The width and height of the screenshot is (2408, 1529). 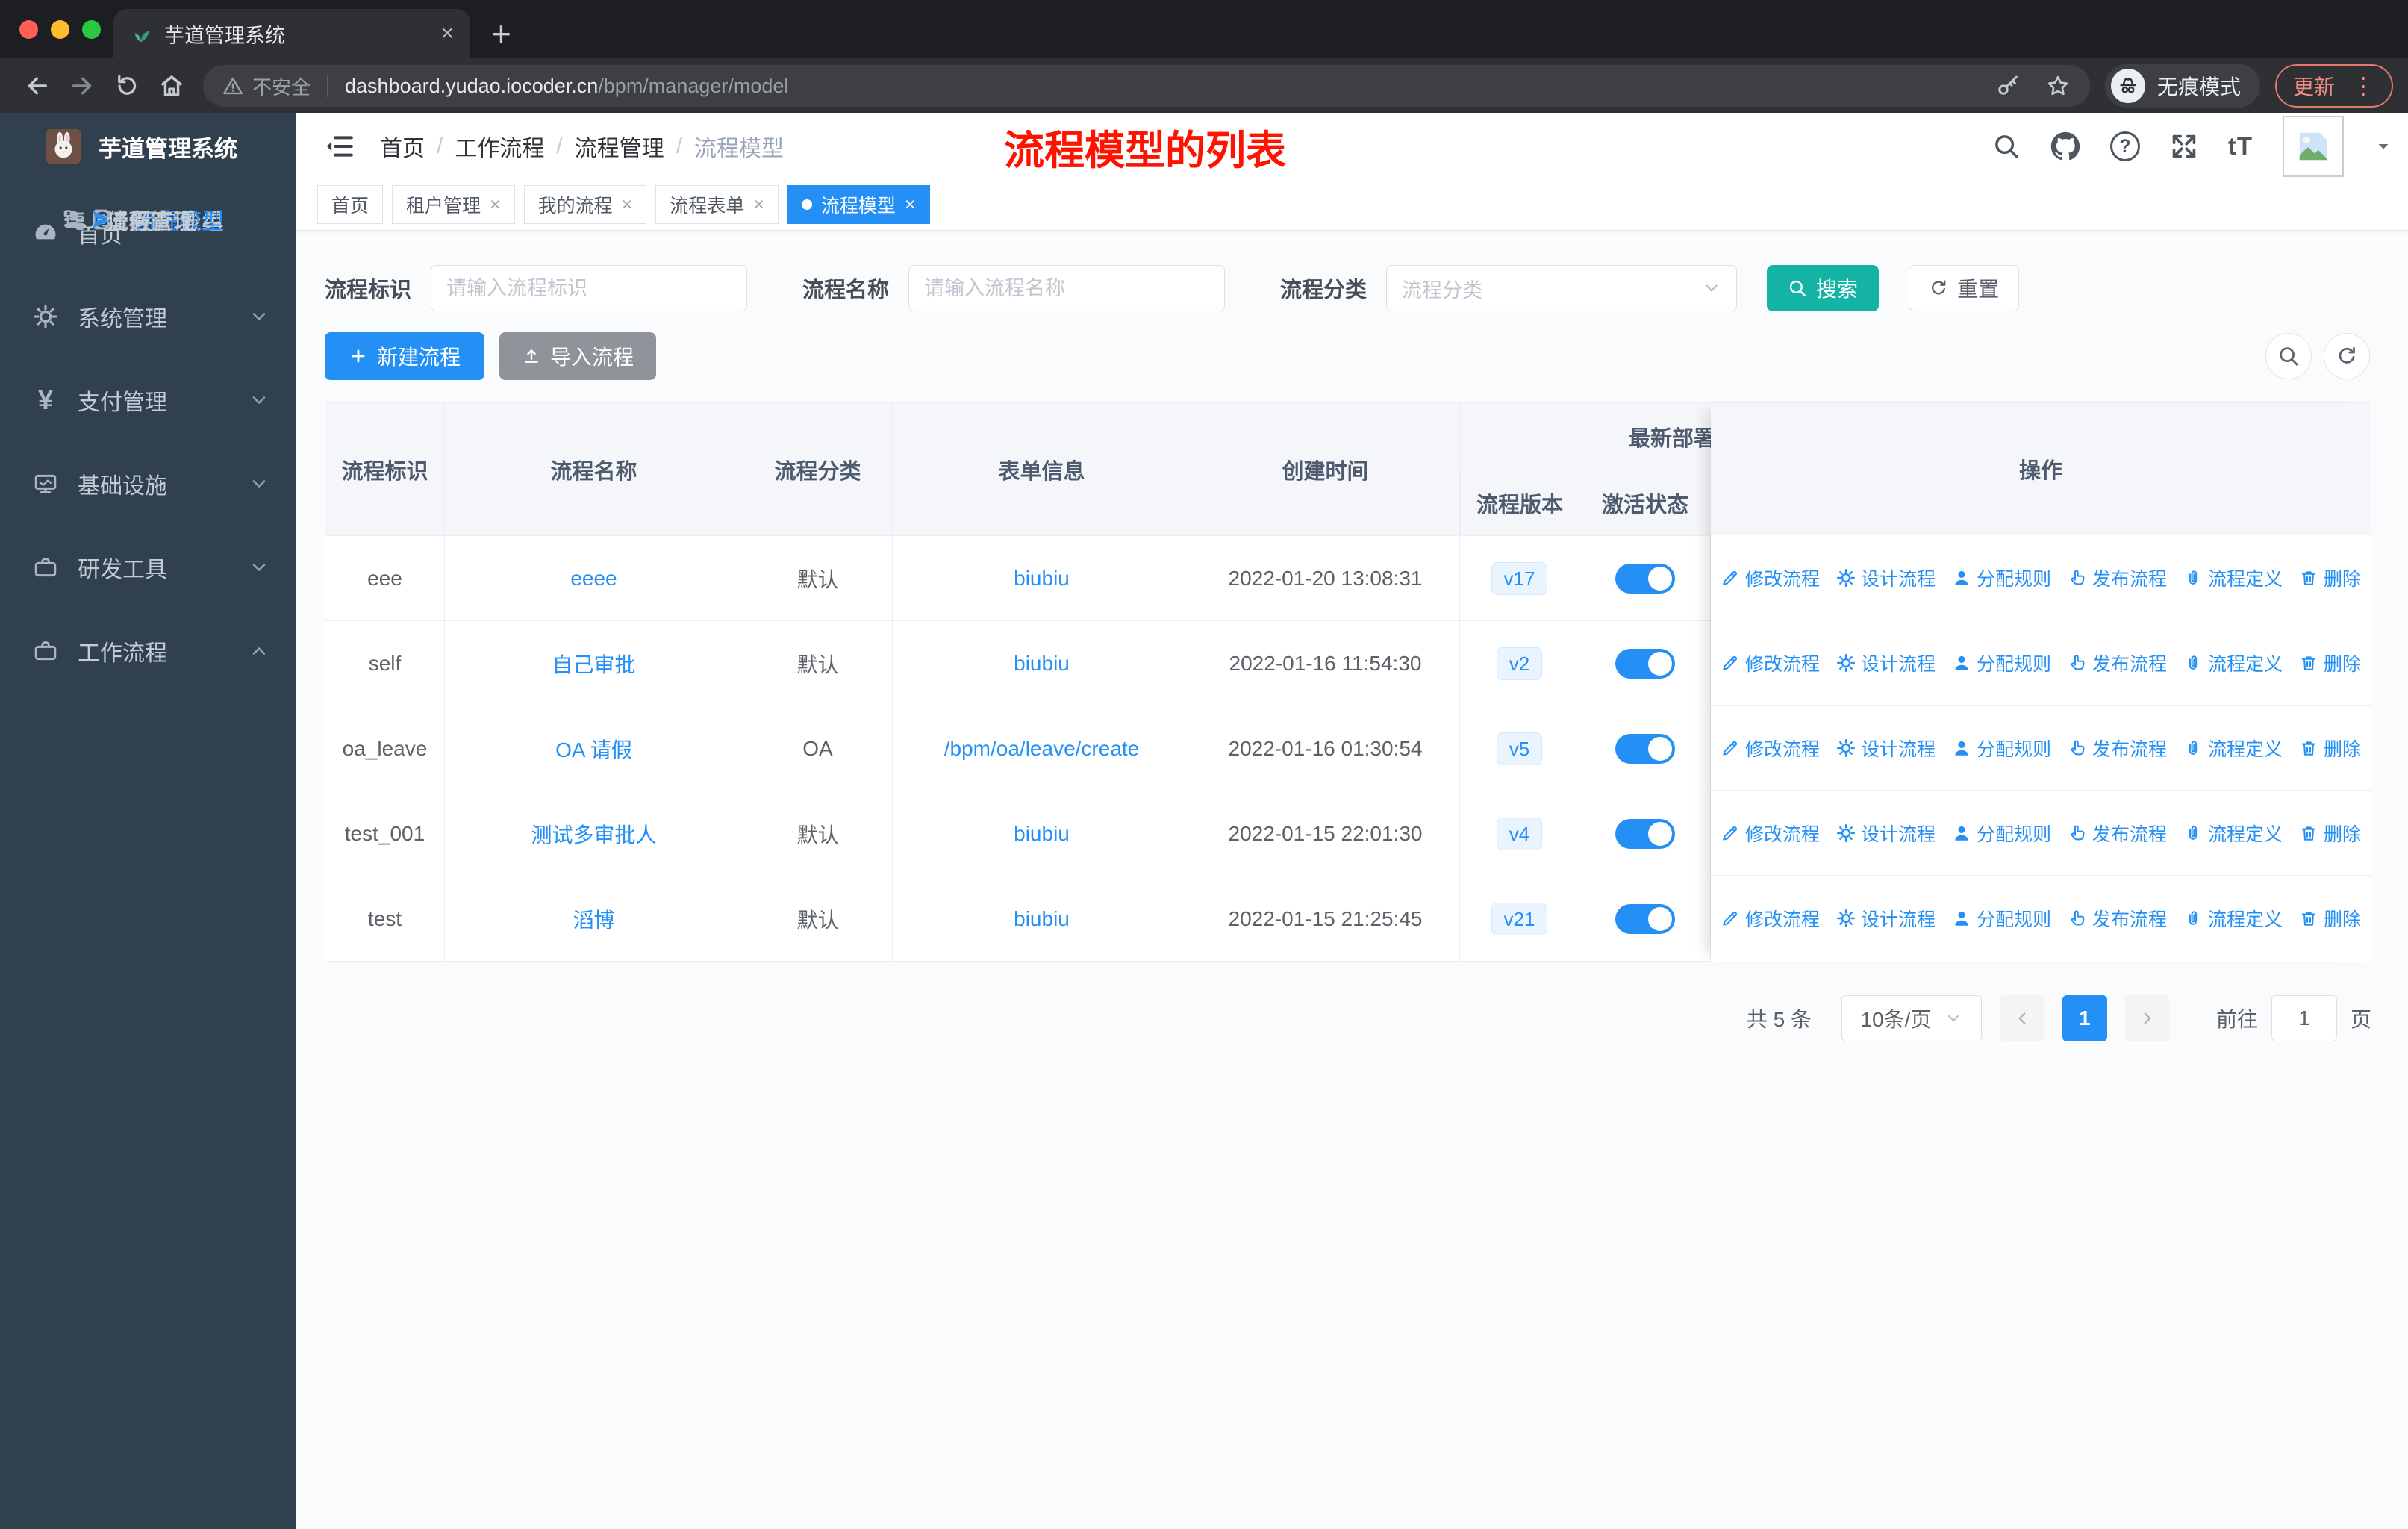 What do you see at coordinates (589, 288) in the screenshot?
I see `process-id-input` at bounding box center [589, 288].